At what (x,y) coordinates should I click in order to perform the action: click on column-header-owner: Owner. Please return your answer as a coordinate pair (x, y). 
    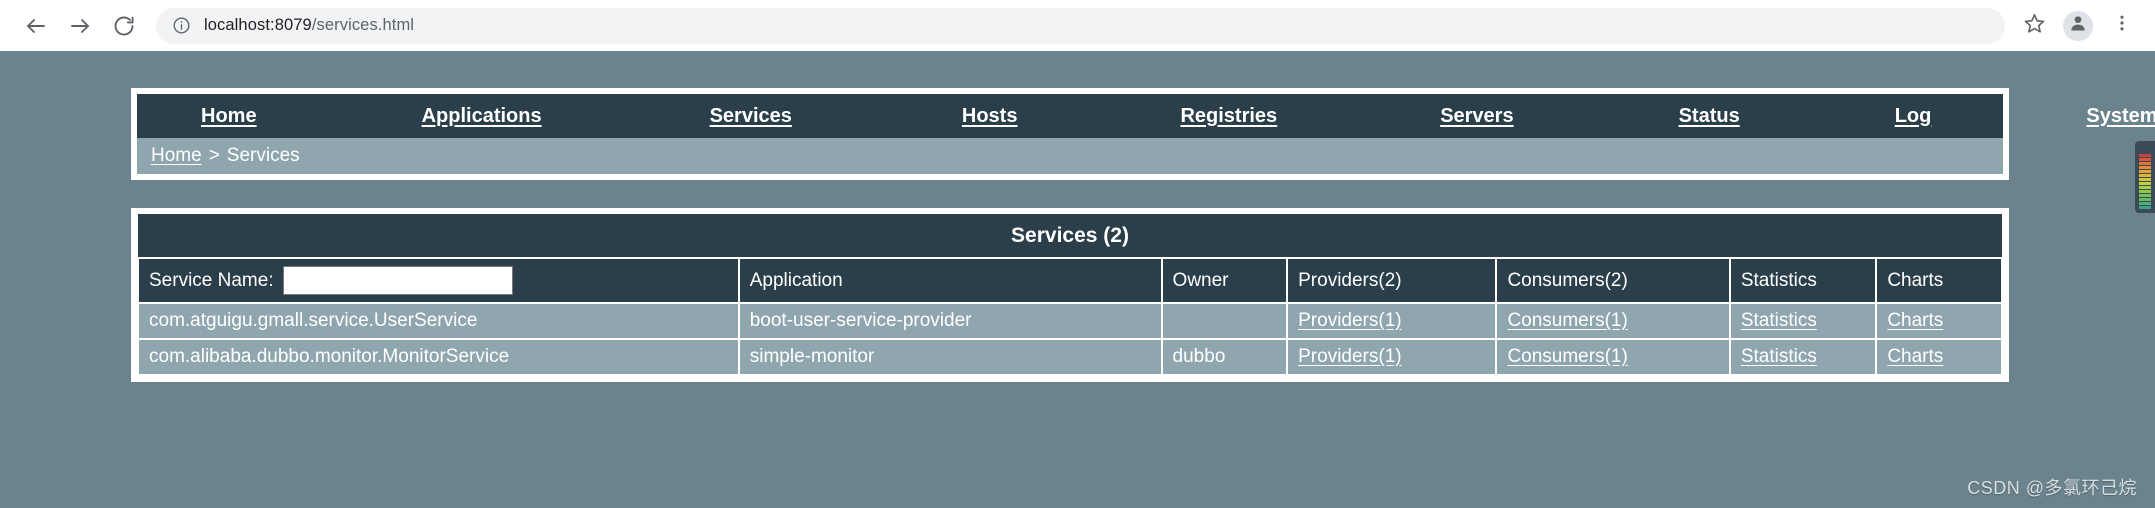
    Looking at the image, I should click on (1224, 280).